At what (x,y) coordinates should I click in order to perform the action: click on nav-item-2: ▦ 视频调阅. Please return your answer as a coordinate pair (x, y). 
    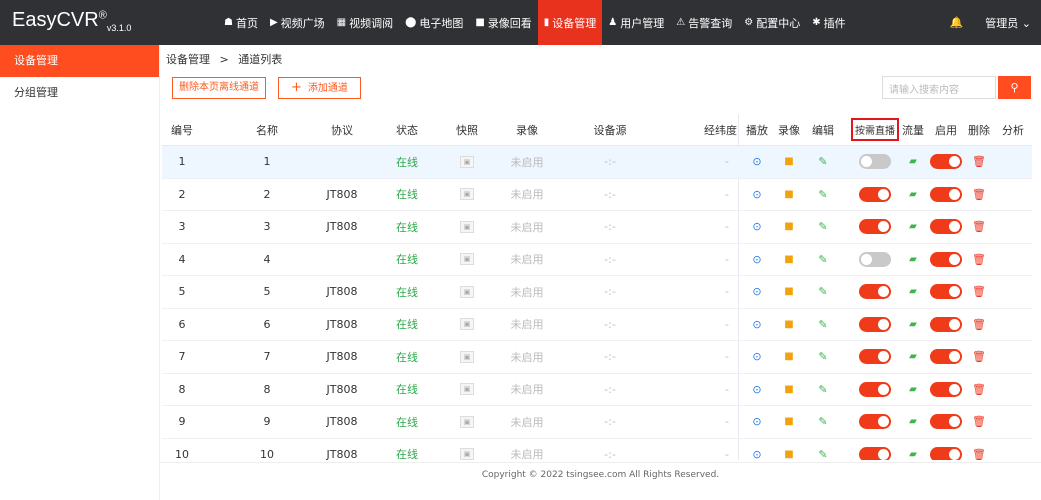
    Looking at the image, I should click on (365, 22).